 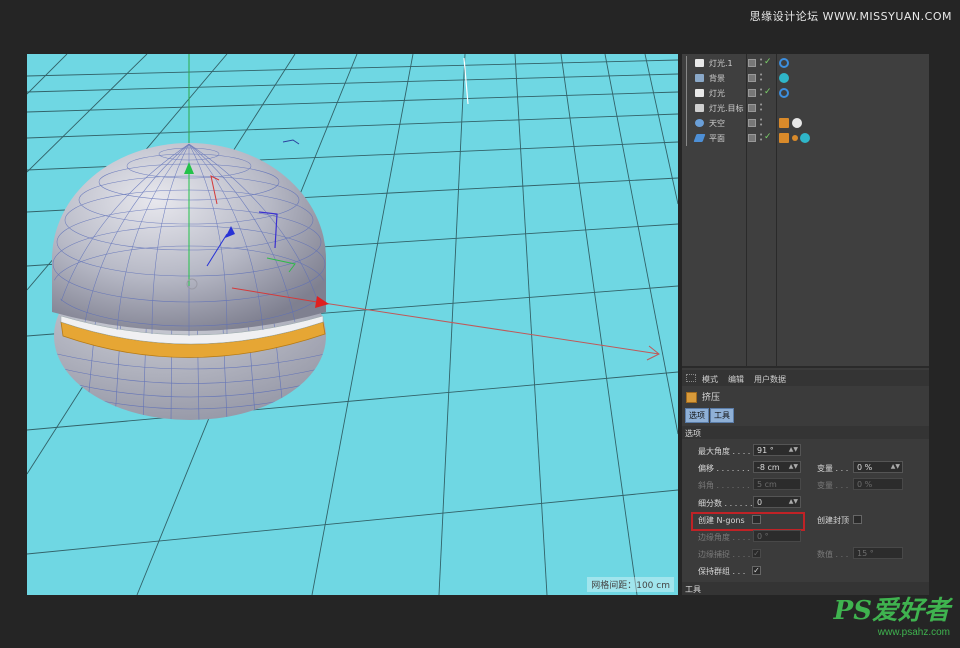 I want to click on tab-tool: 工具, so click(x=722, y=415).